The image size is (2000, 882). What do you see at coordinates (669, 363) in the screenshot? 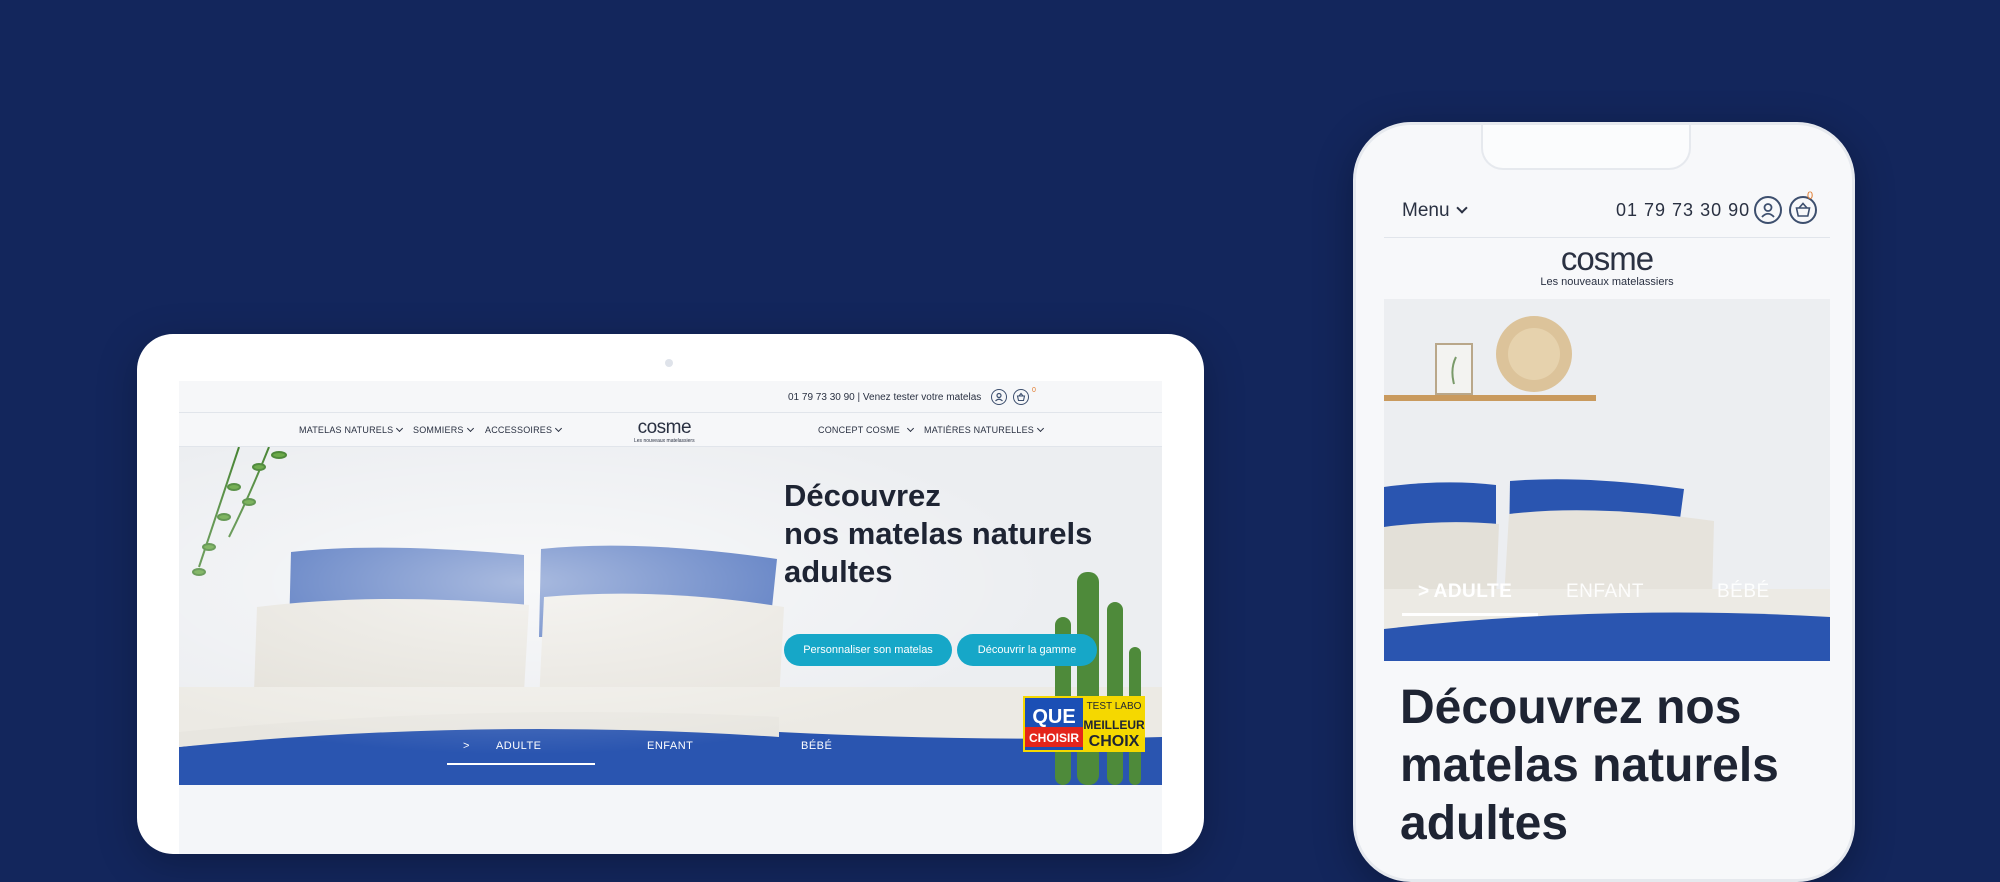
I see `tablet-camera` at bounding box center [669, 363].